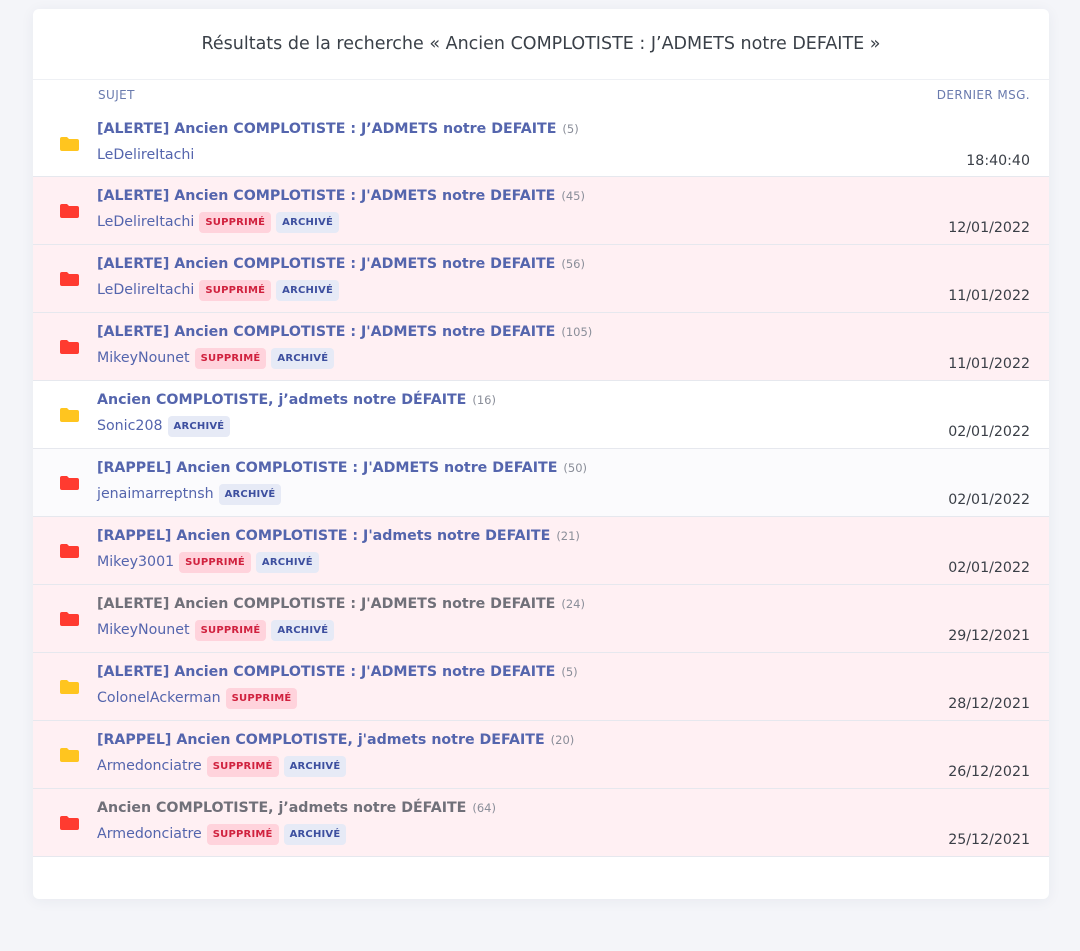 The height and width of the screenshot is (951, 1080). Describe the element at coordinates (989, 228) in the screenshot. I see `last-message-date: 12/01/2022` at that location.